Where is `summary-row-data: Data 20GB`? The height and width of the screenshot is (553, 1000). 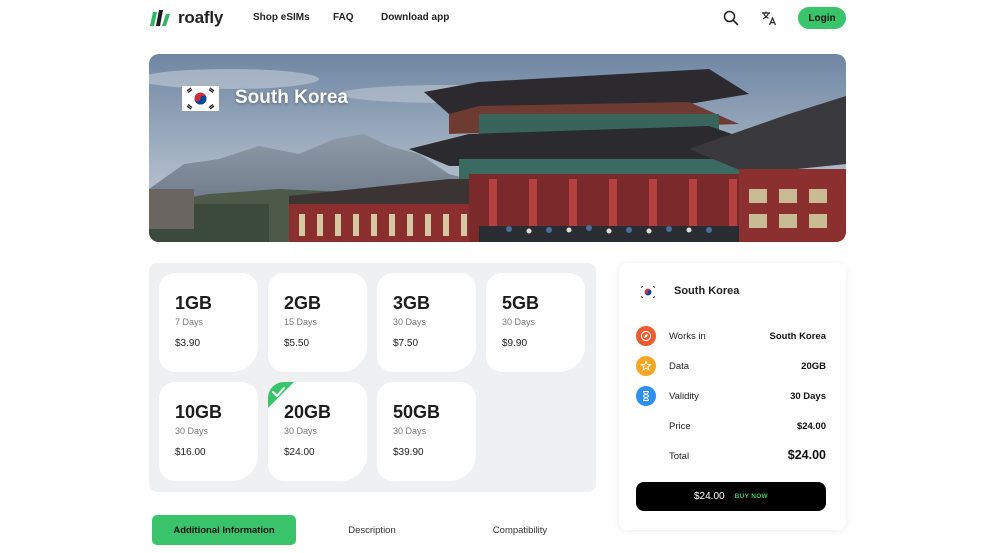
summary-row-data: Data 20GB is located at coordinates (732, 367).